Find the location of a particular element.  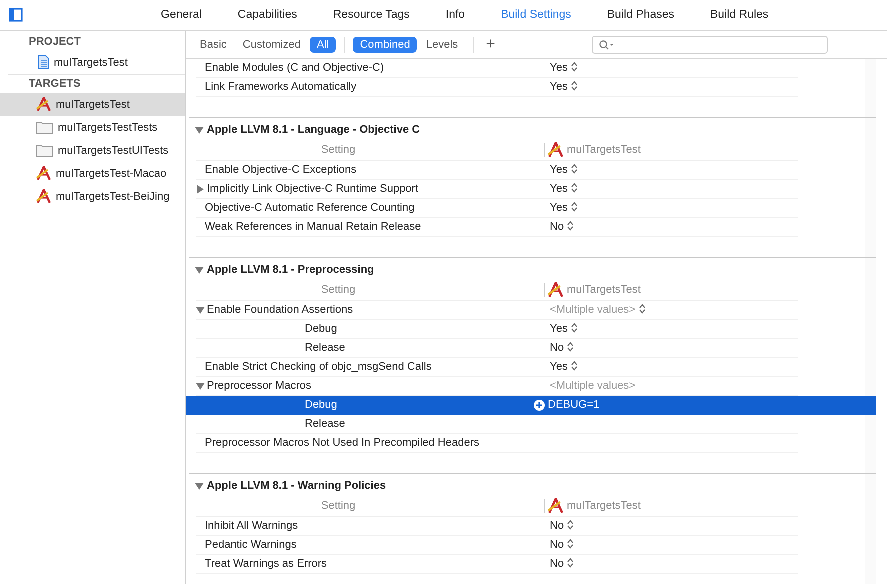

section-title: Apple LLVM 8.1 - Preprocessing is located at coordinates (290, 270).